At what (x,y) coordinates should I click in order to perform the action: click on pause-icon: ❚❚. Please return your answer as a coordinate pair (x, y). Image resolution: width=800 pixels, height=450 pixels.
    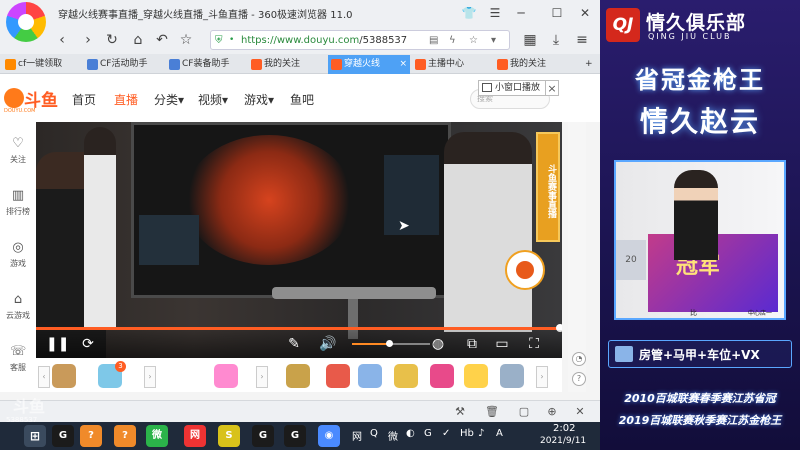
    Looking at the image, I should click on (57, 344).